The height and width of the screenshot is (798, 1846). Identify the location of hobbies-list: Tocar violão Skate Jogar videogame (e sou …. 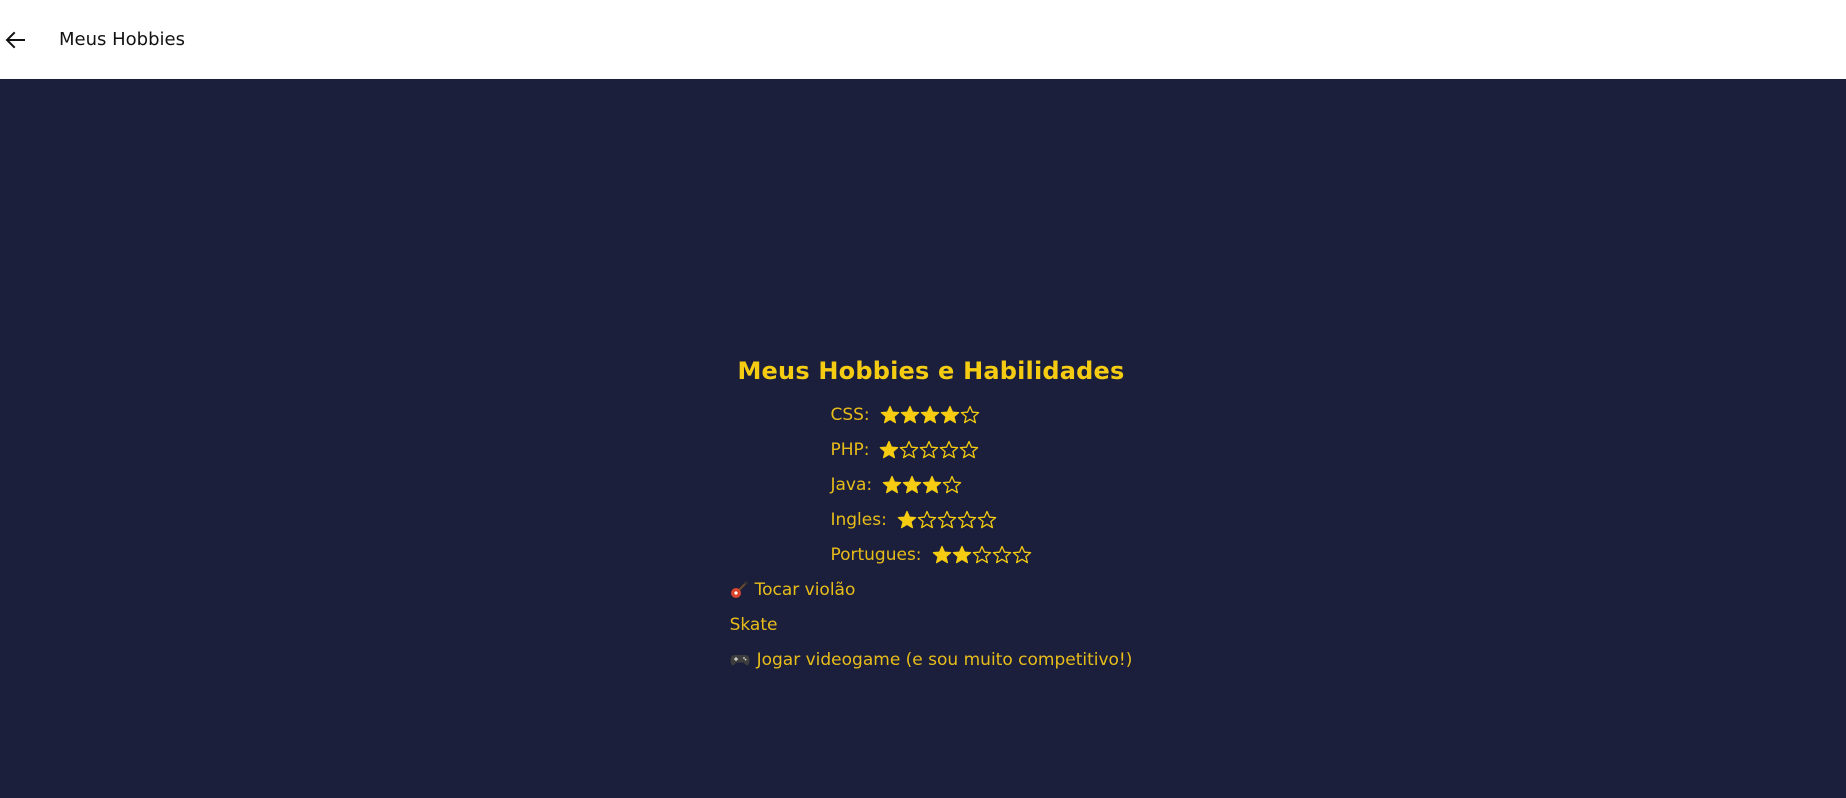
(931, 624).